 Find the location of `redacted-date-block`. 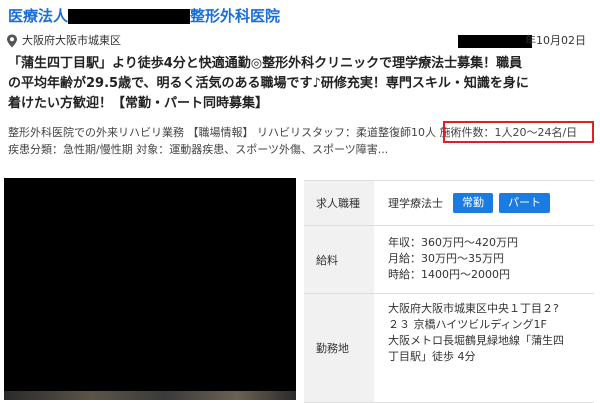

redacted-date-block is located at coordinates (495, 41).